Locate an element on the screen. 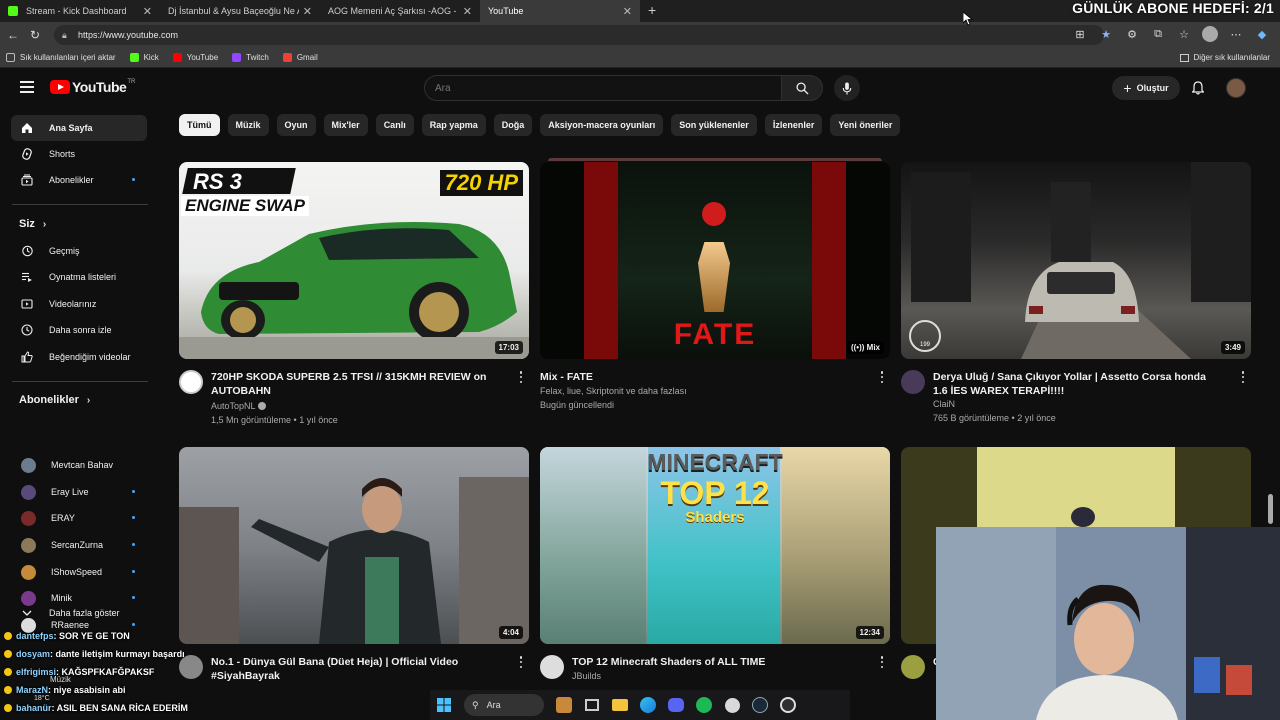 The width and height of the screenshot is (1280, 720). sidebar-item-shorts: Shorts is located at coordinates (79, 154).